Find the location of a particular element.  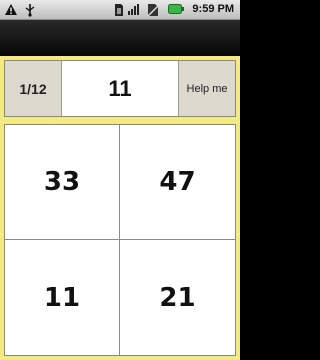

tile-bottom-right: 21 is located at coordinates (177, 297).